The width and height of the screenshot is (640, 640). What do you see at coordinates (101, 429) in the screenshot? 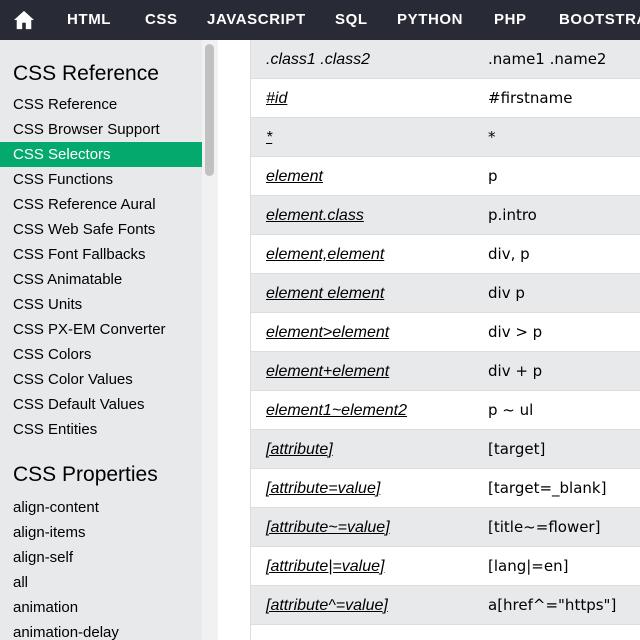
I see `sidebar-link-css-entities: CSS Entities` at bounding box center [101, 429].